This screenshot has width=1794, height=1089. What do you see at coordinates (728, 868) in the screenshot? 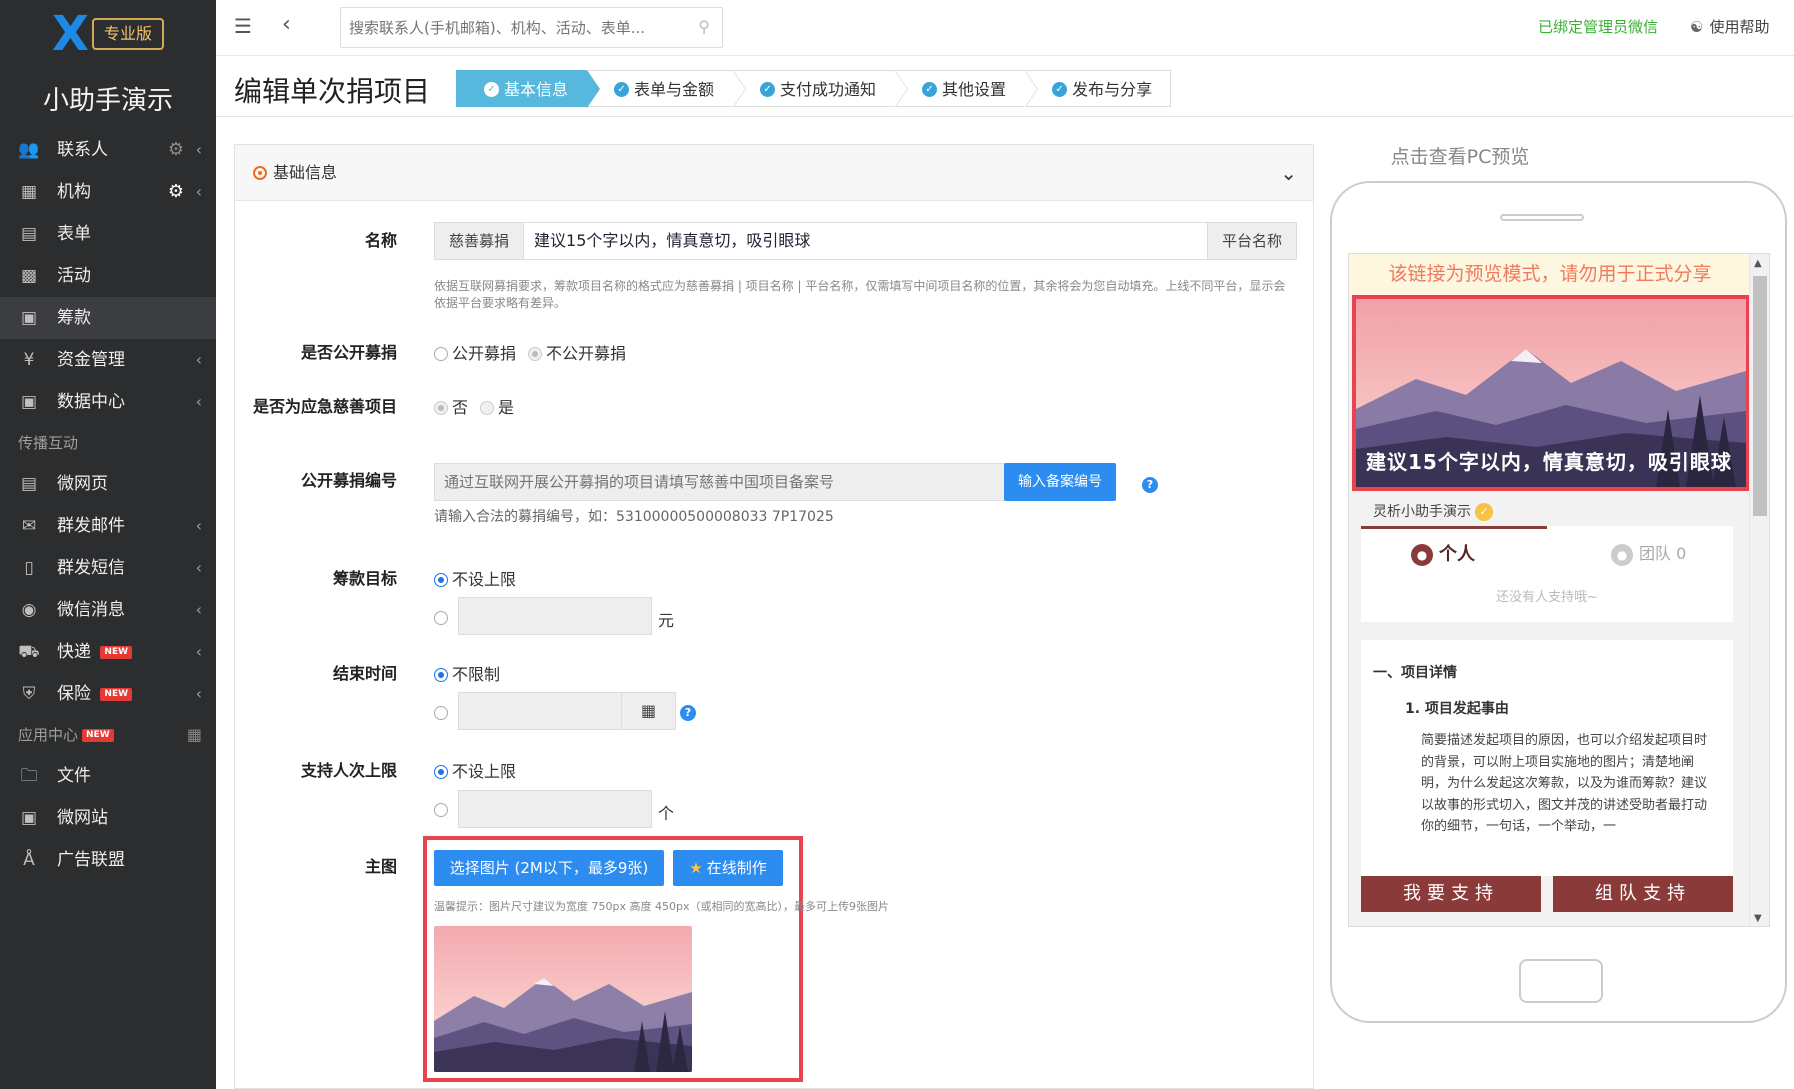
I see `online-design-button: ★ 在线制作` at bounding box center [728, 868].